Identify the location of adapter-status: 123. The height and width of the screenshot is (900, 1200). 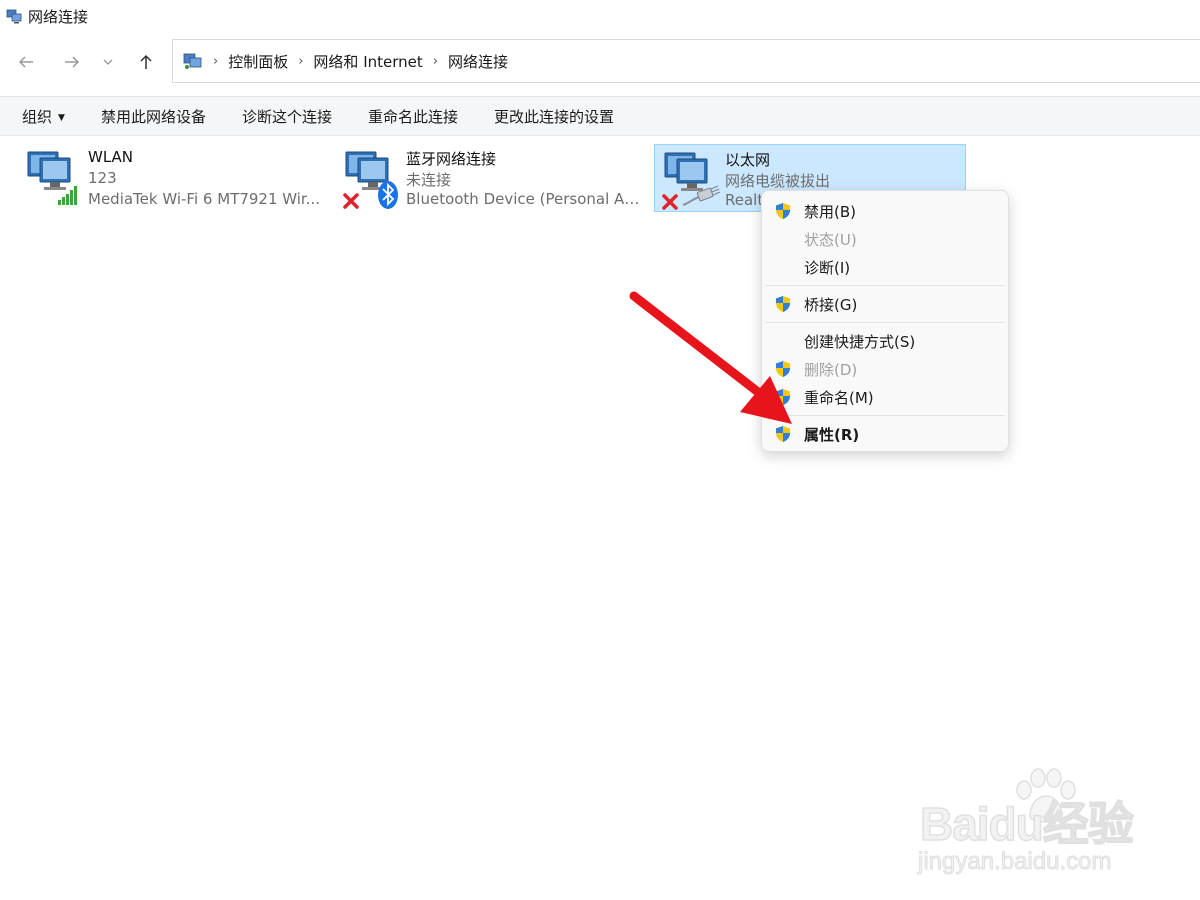
(102, 178).